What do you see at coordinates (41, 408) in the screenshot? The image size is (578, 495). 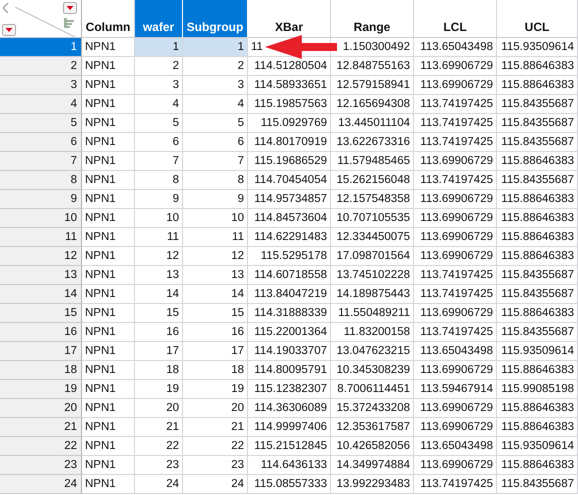 I see `row-number: 20` at bounding box center [41, 408].